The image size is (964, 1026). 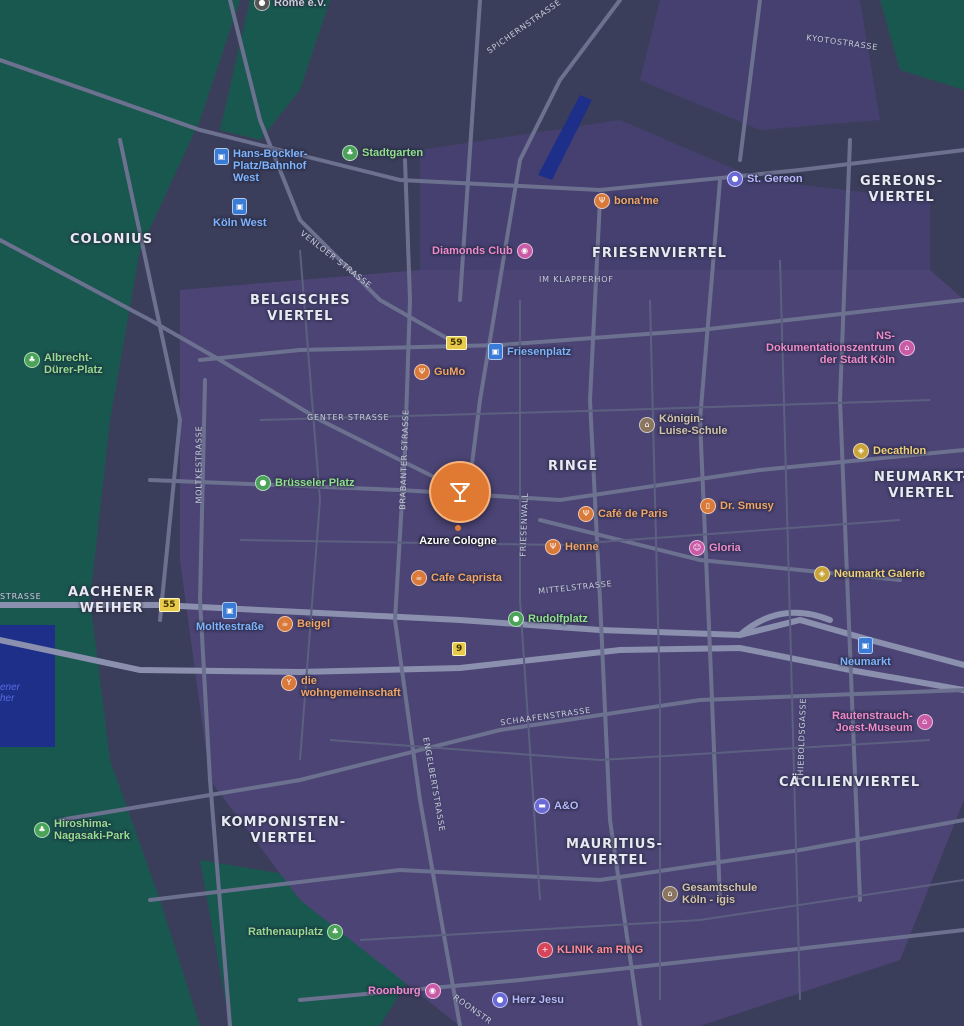 I want to click on poi-neumarkt: ▣ Neumarkt, so click(x=865, y=652).